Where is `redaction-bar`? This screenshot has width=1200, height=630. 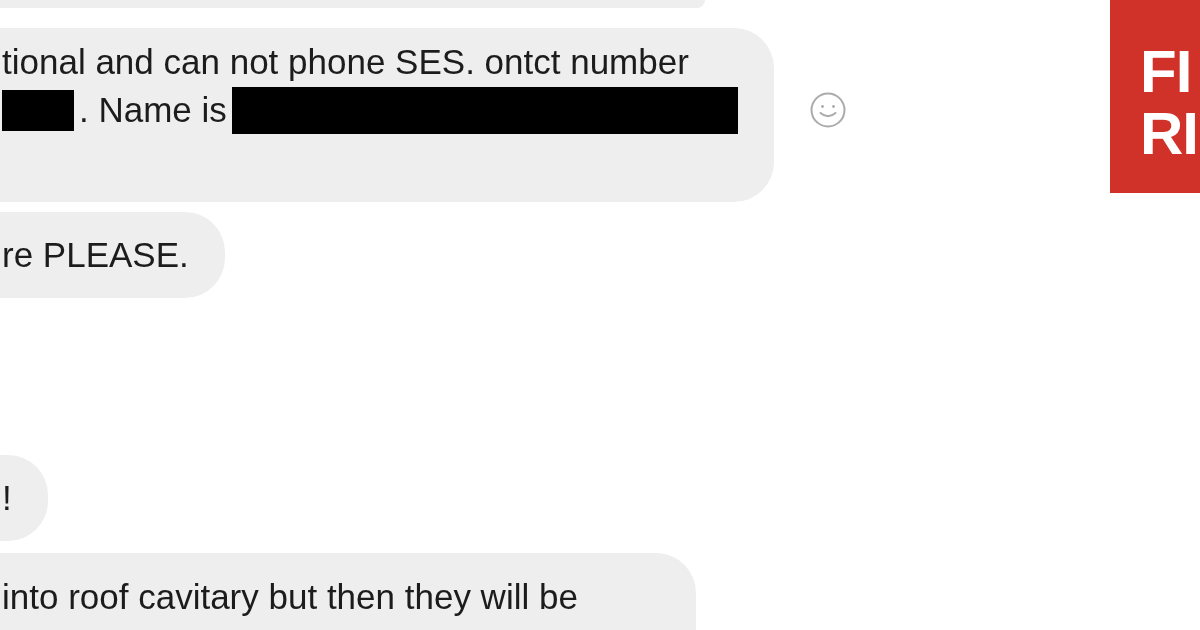
redaction-bar is located at coordinates (38, 110).